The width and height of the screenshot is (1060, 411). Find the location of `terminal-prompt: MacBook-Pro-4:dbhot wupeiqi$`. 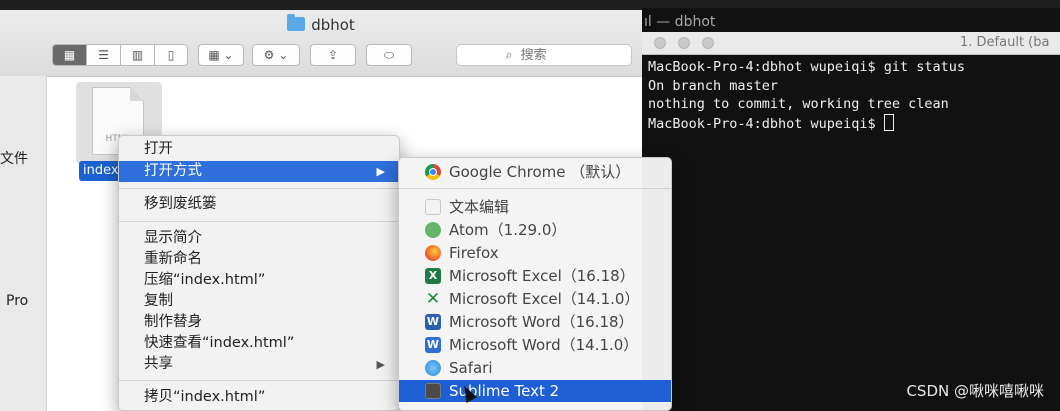

terminal-prompt: MacBook-Pro-4:dbhot wupeiqi$ is located at coordinates (766, 123).